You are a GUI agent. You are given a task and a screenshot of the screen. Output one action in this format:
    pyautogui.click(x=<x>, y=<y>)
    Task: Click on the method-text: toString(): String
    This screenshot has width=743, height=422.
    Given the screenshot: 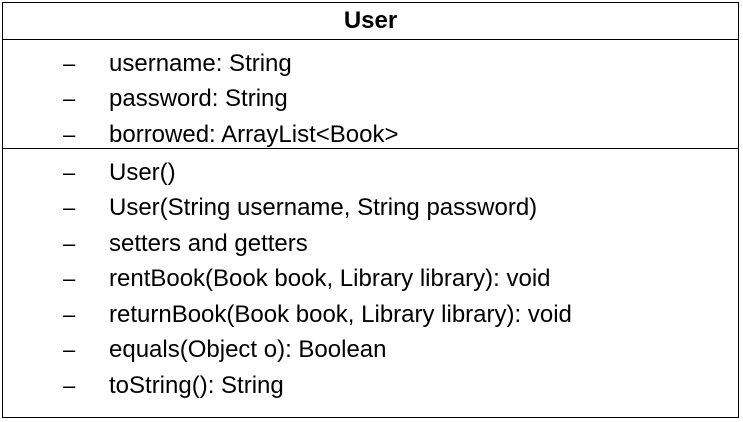 What is the action you would take?
    pyautogui.click(x=196, y=385)
    